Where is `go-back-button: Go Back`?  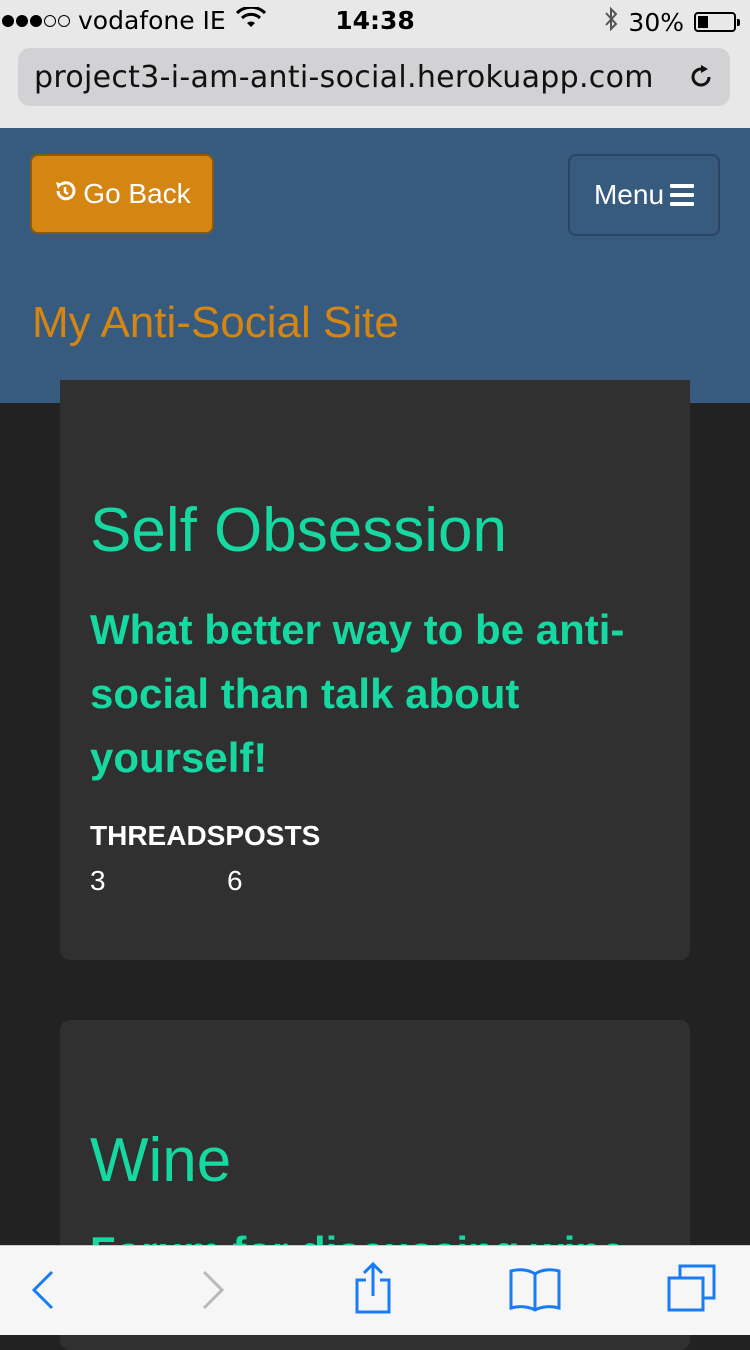 go-back-button: Go Back is located at coordinates (122, 194).